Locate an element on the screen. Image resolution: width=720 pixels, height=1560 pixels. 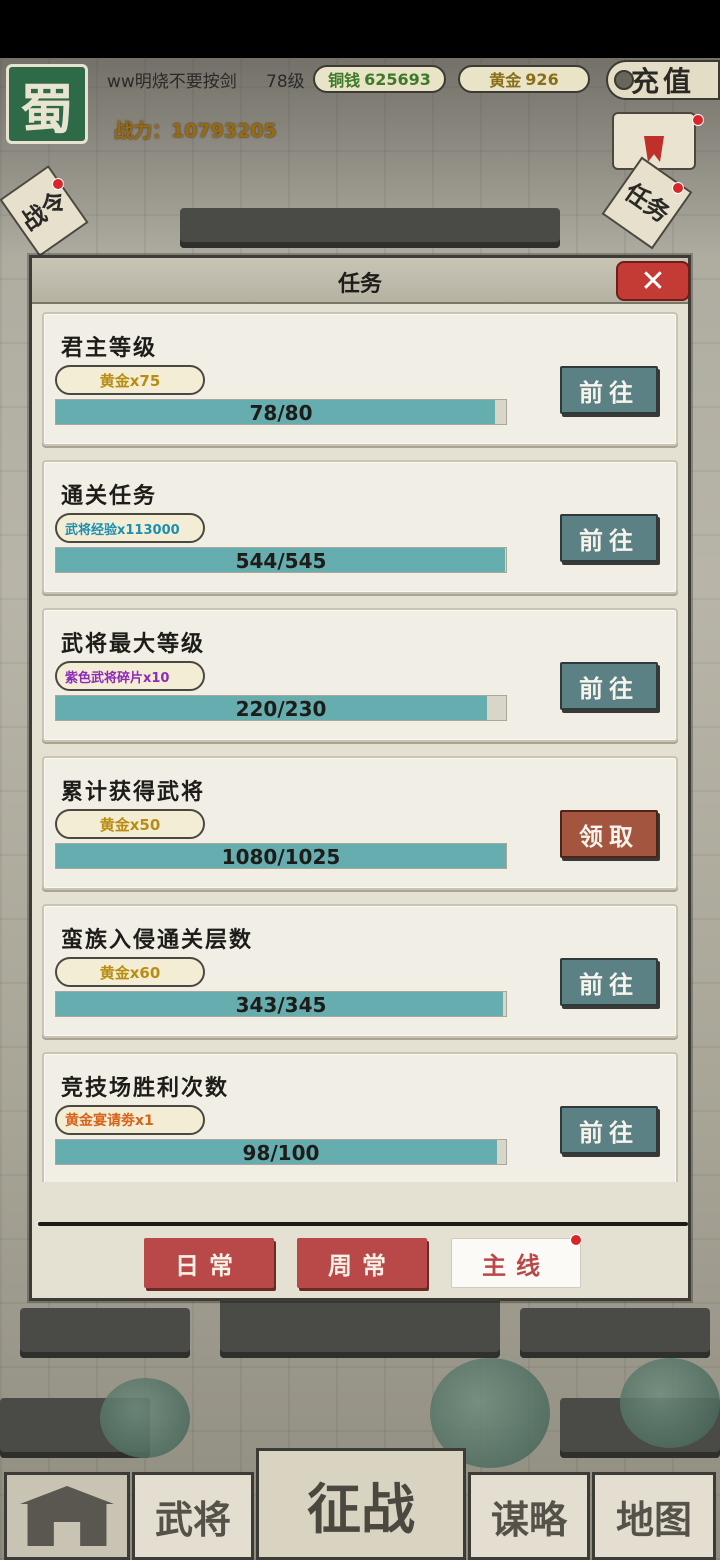
progress-bar: 98/100 is located at coordinates (281, 1152).